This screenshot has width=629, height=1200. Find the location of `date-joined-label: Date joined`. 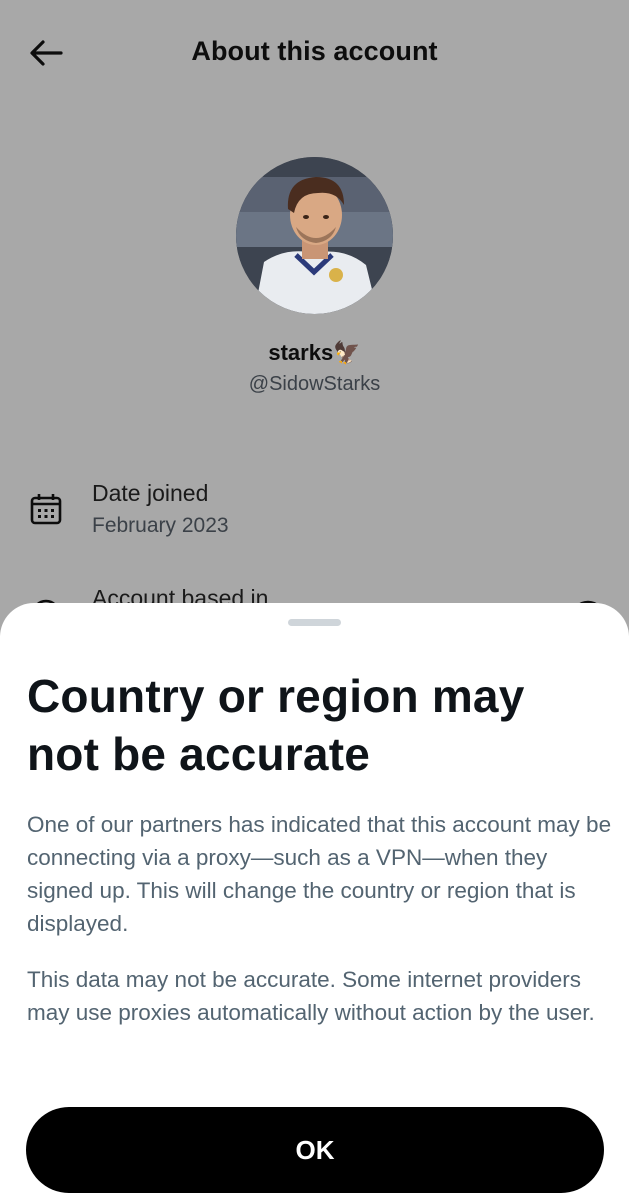

date-joined-label: Date joined is located at coordinates (150, 493).